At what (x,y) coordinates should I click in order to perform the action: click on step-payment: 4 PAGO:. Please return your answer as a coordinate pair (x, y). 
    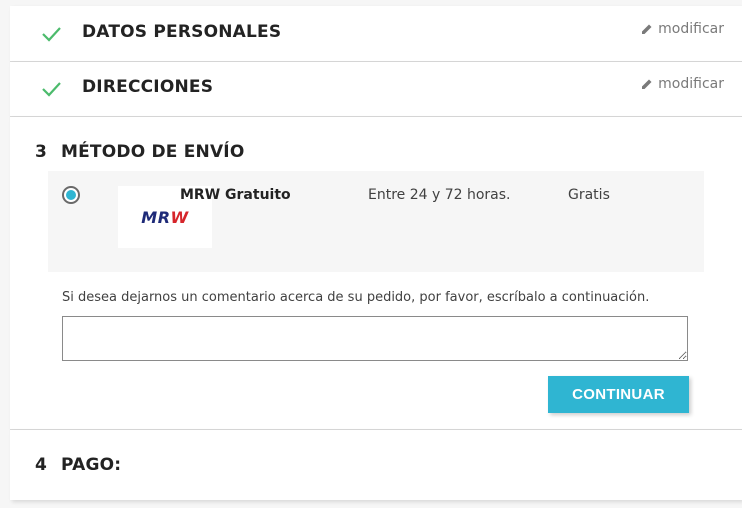
    Looking at the image, I should click on (376, 465).